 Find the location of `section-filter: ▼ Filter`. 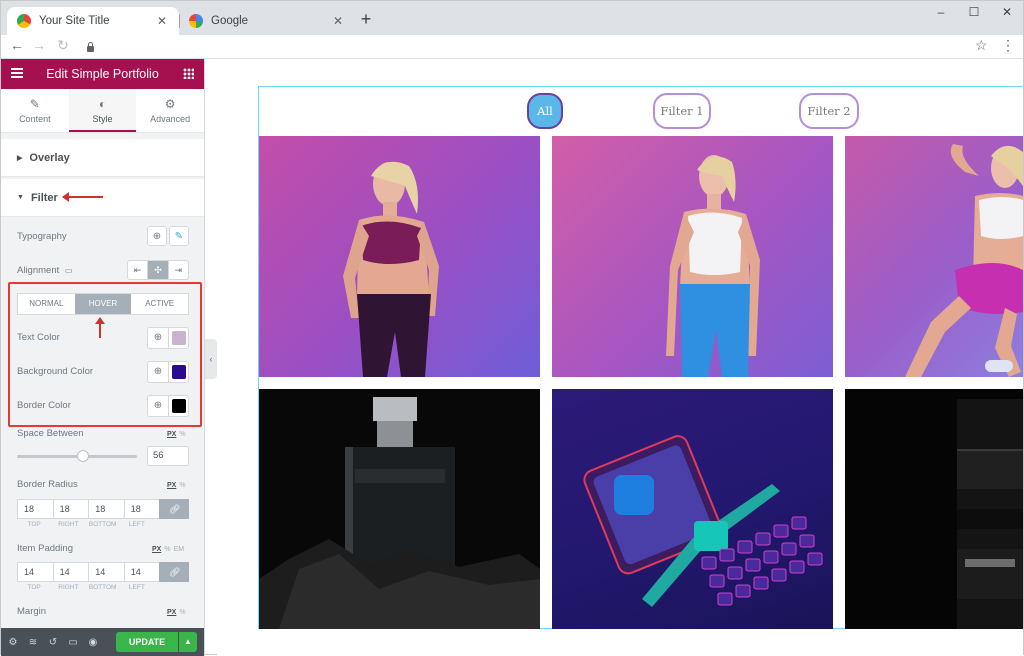

section-filter: ▼ Filter is located at coordinates (102, 198).